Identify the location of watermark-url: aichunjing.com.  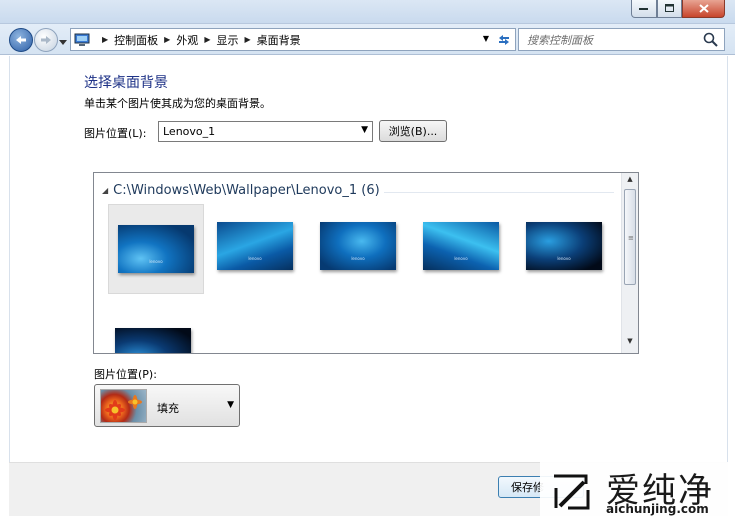
(657, 509).